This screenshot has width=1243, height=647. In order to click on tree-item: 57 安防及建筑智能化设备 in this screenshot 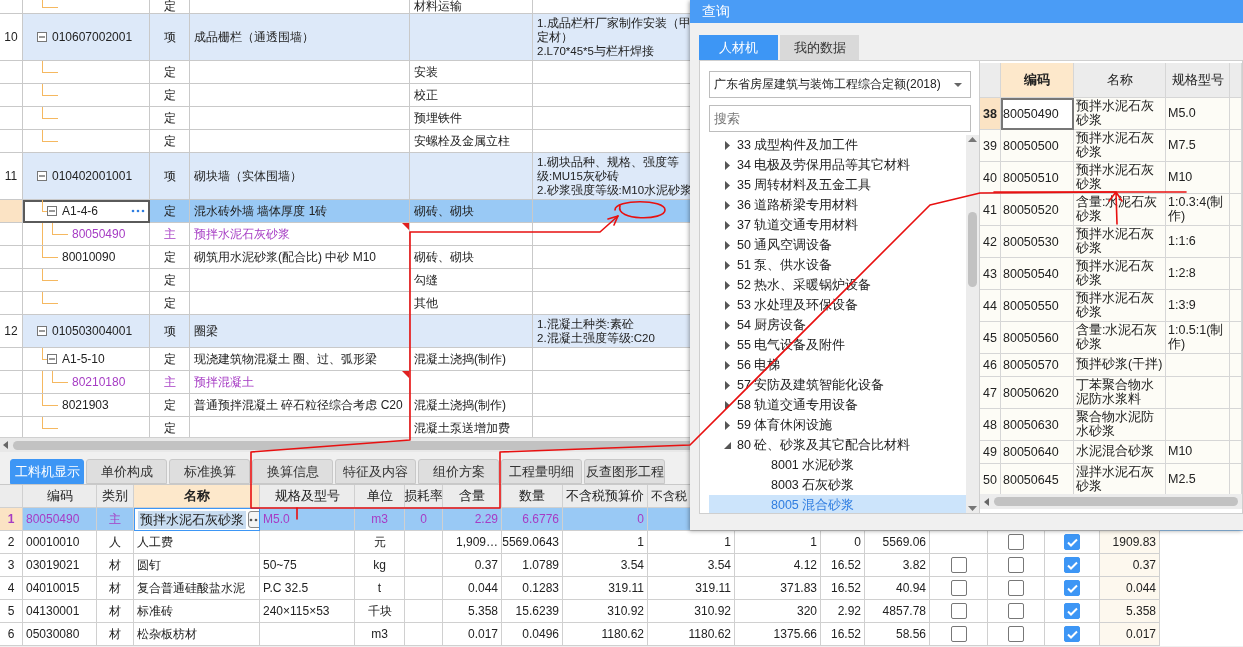, I will do `click(837, 385)`.